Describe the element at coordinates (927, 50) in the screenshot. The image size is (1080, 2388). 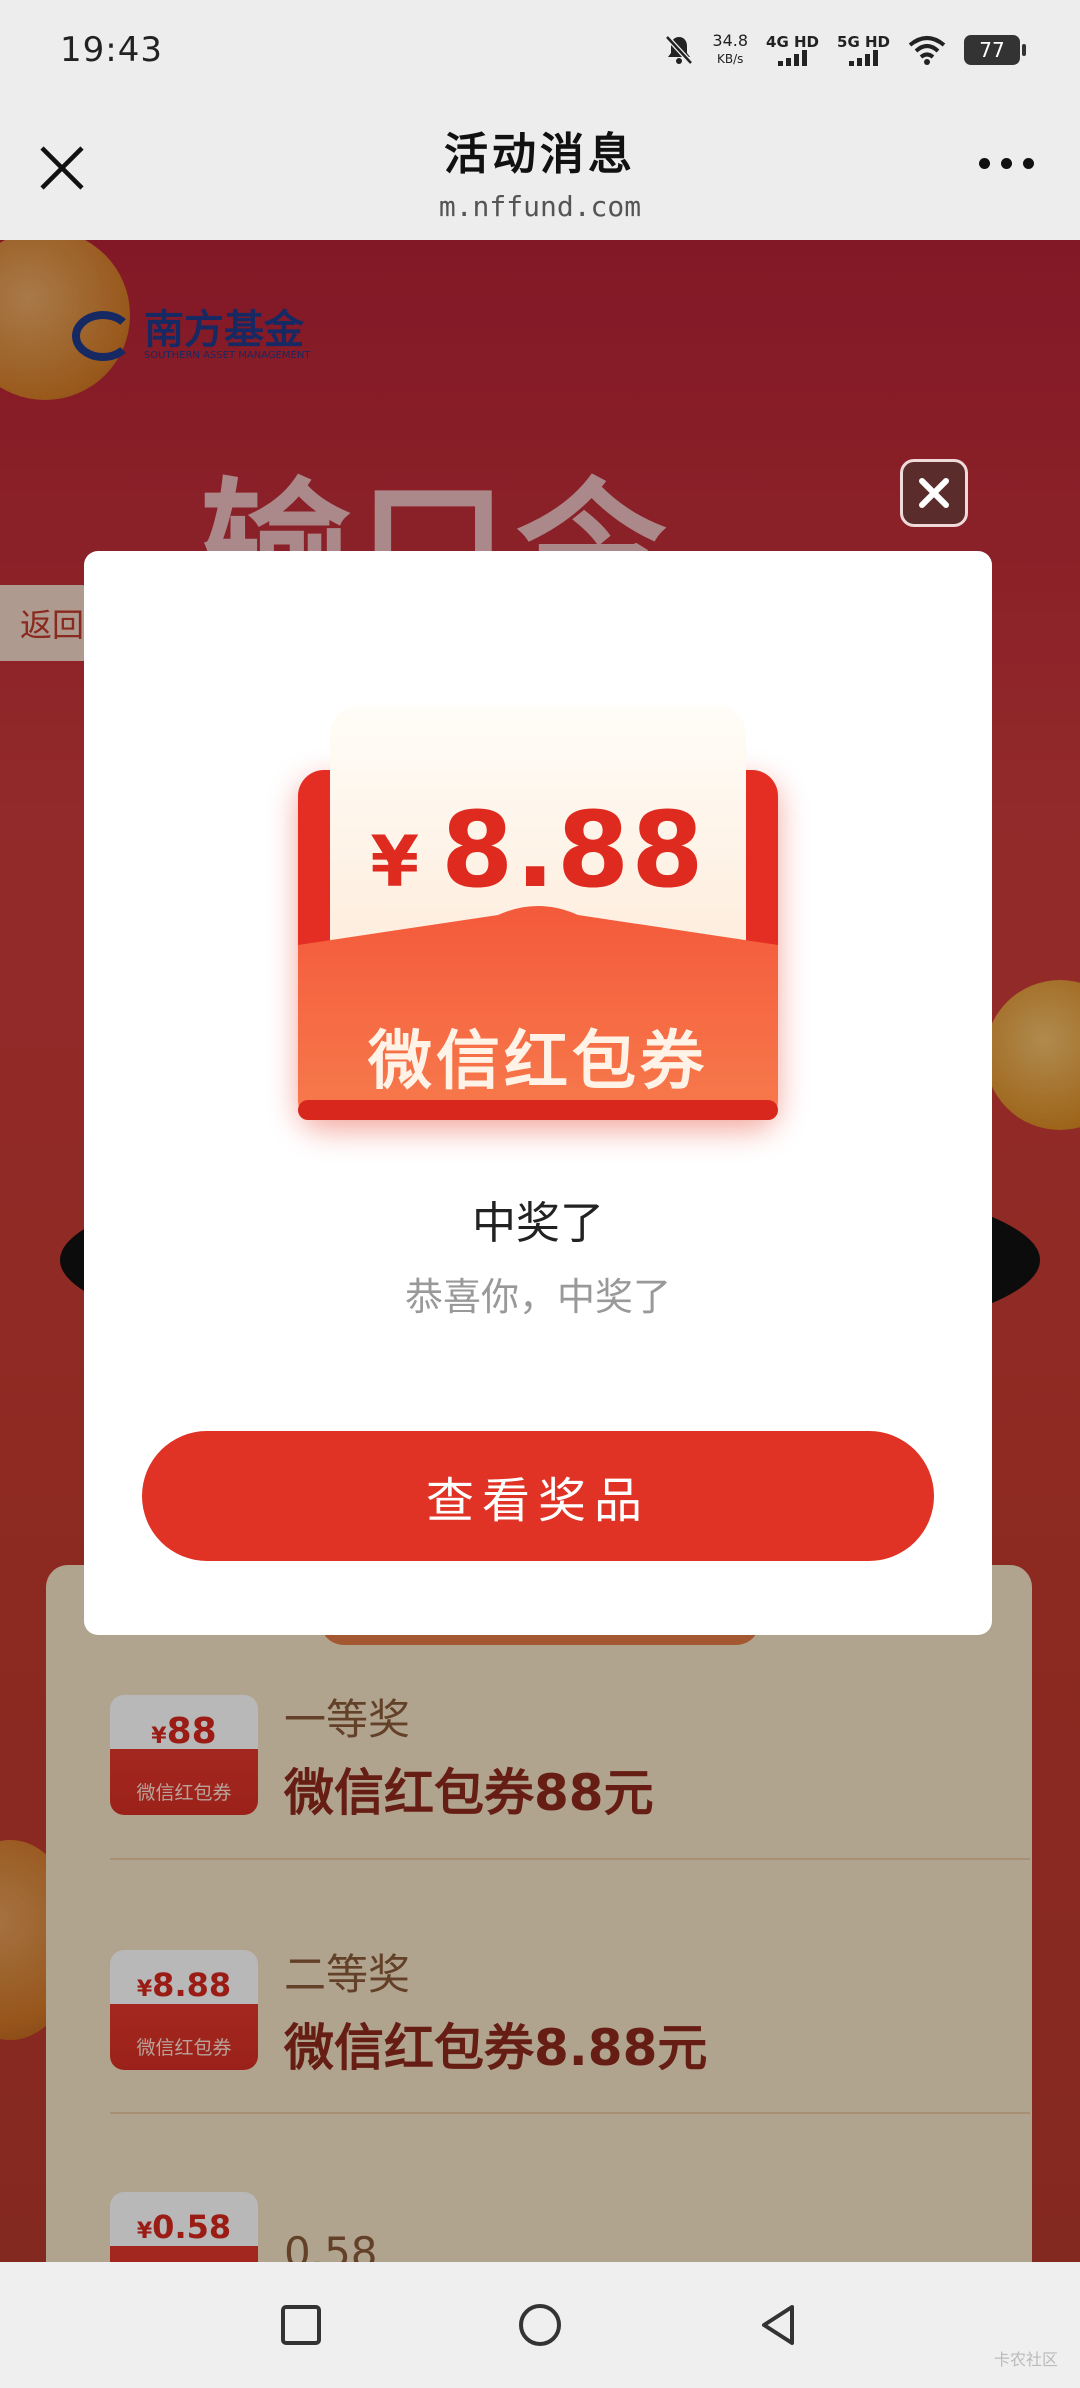
I see `wifi-icon` at that location.